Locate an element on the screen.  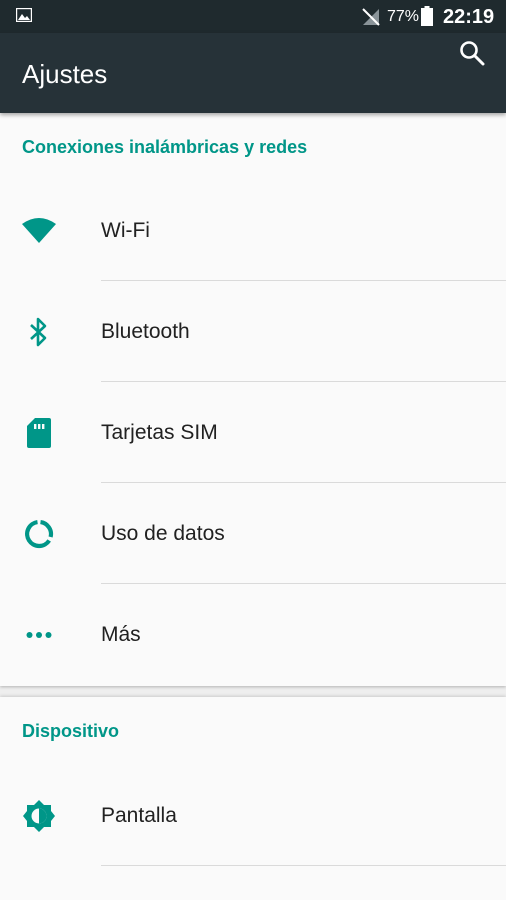
settings-item-label: Pantalla is located at coordinates (139, 815).